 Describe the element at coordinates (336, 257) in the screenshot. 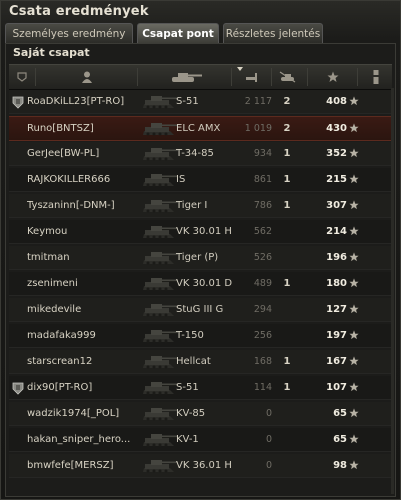

I see `xp-value: 196` at that location.